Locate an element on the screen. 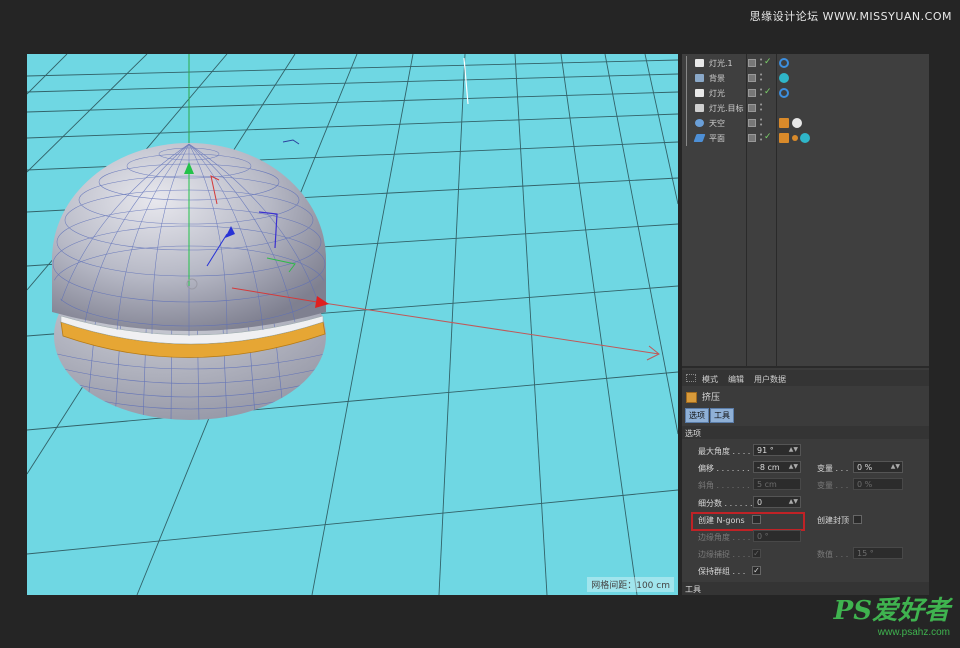  object-row-light1: 灯光.1 • • ✓ is located at coordinates (805, 63).